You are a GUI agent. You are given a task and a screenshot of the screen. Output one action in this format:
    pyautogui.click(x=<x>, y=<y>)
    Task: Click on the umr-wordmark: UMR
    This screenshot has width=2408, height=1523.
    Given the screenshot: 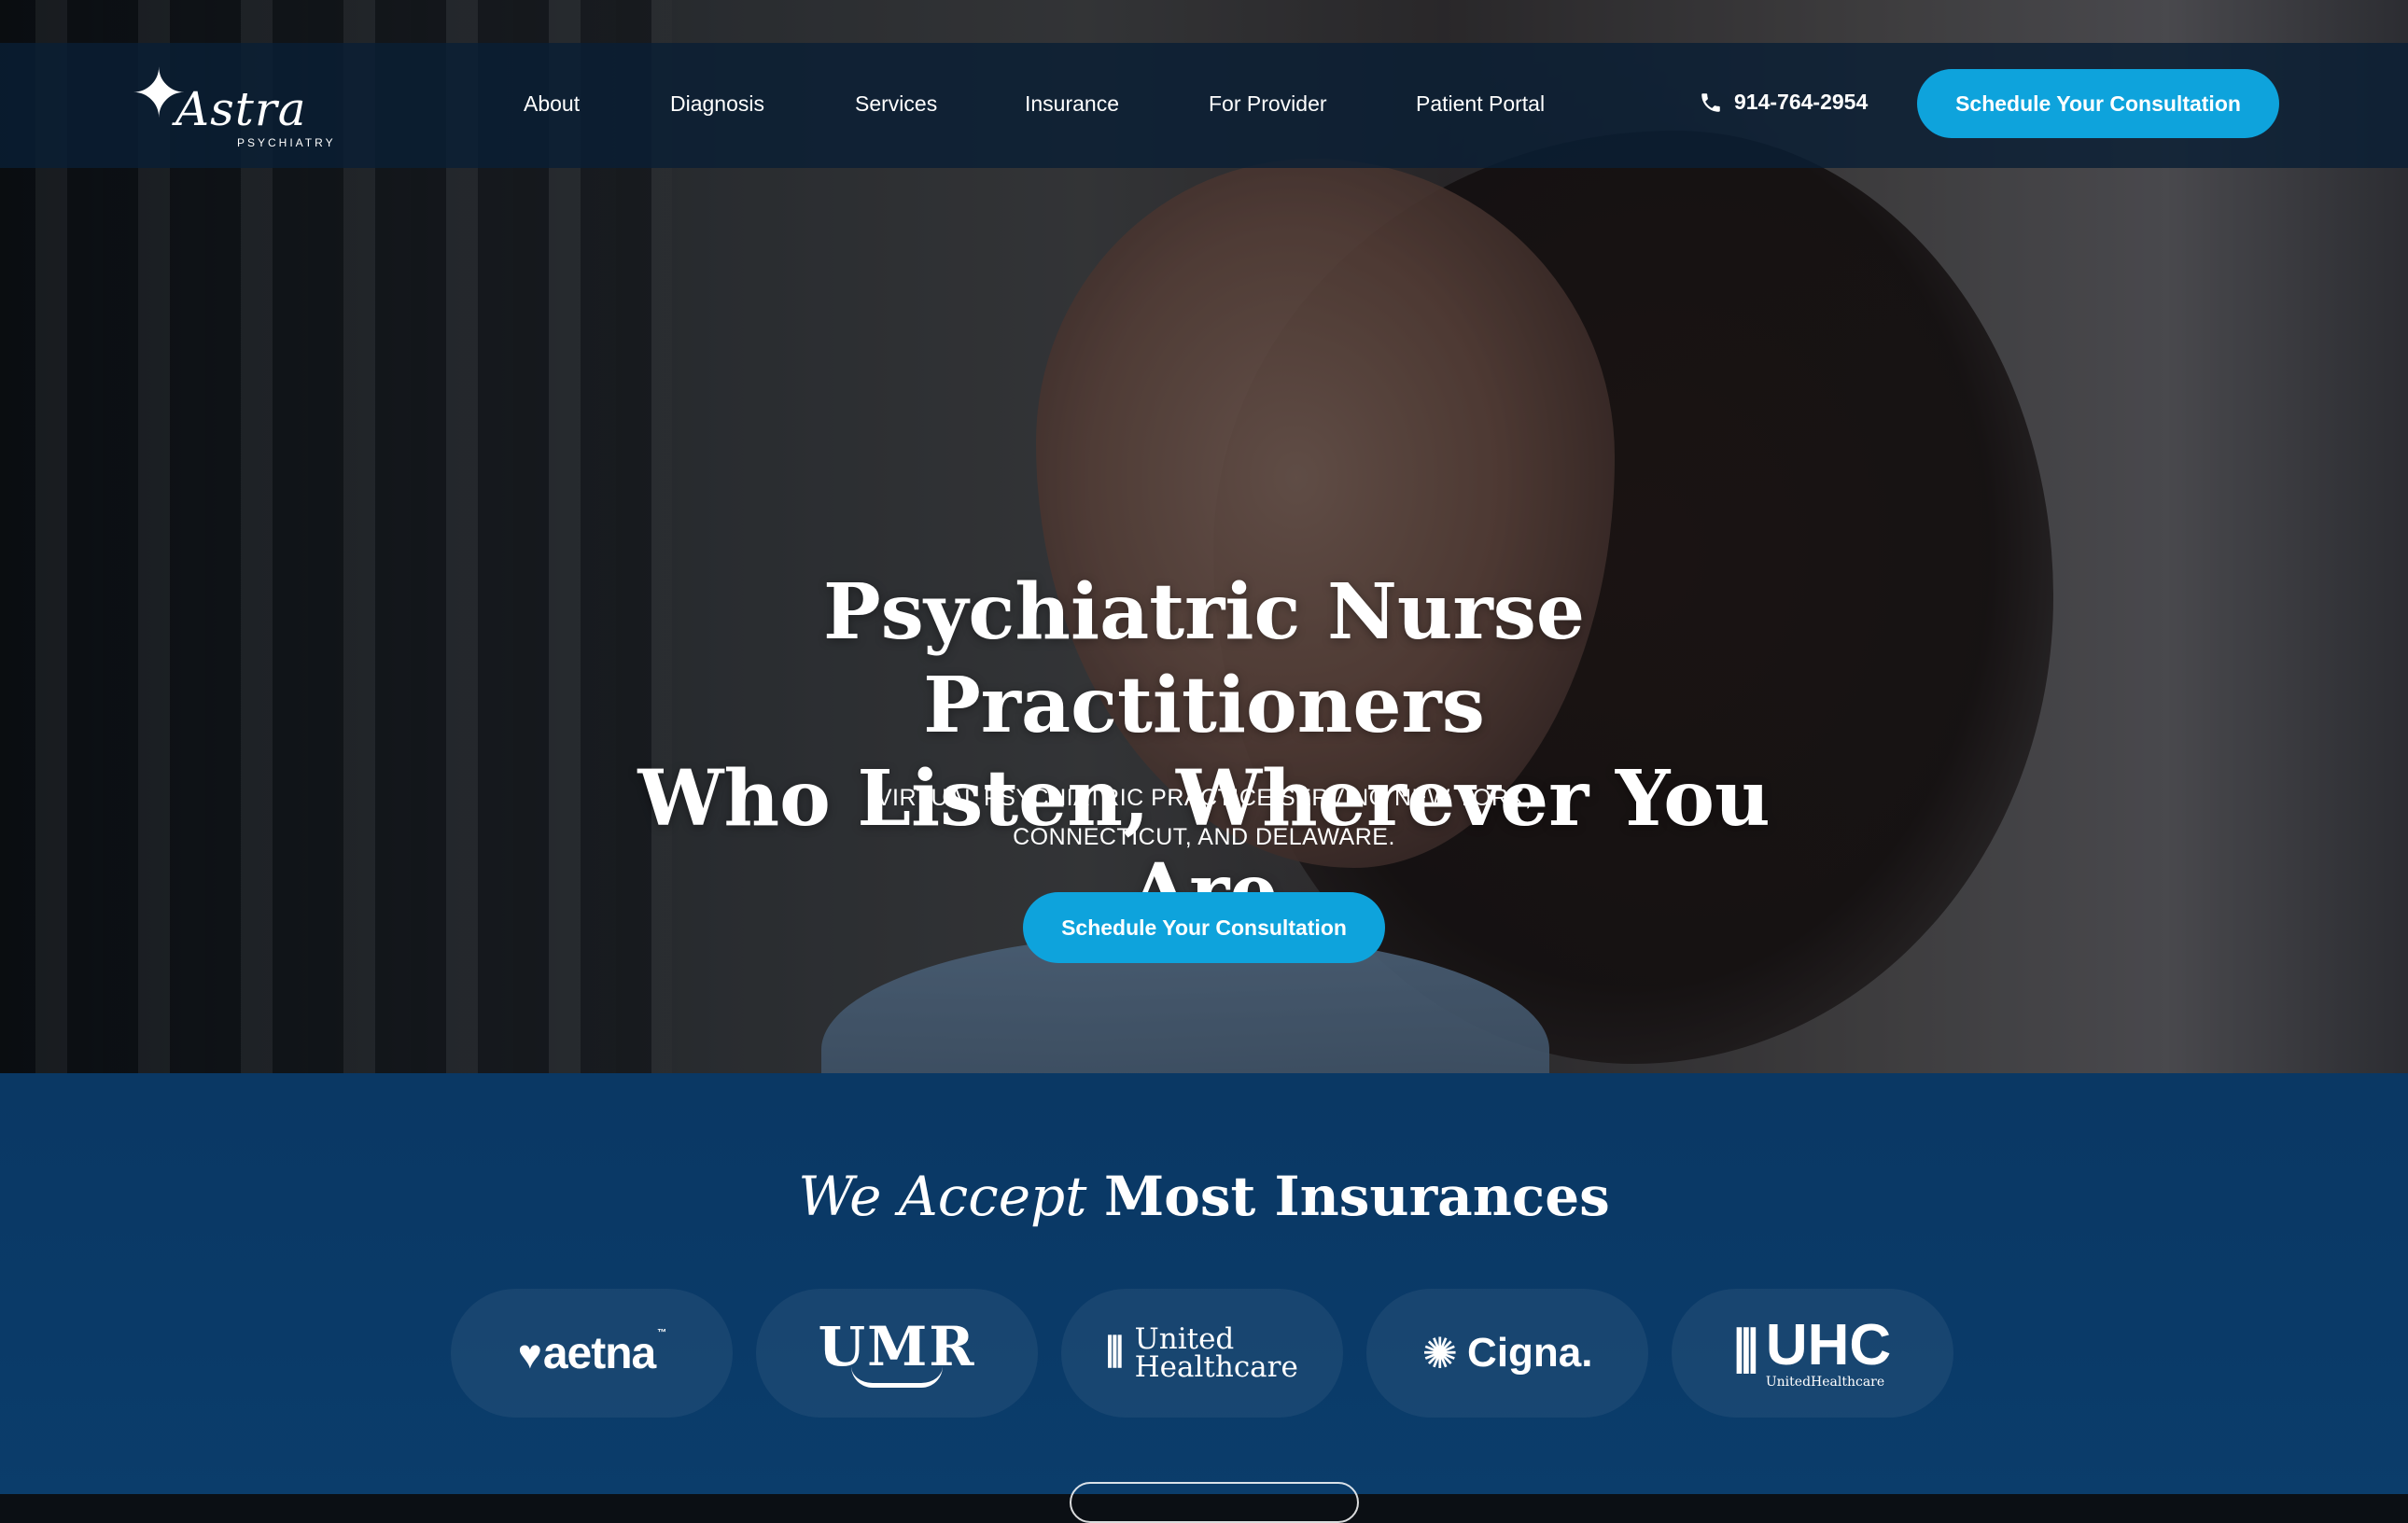 What is the action you would take?
    pyautogui.click(x=897, y=1346)
    